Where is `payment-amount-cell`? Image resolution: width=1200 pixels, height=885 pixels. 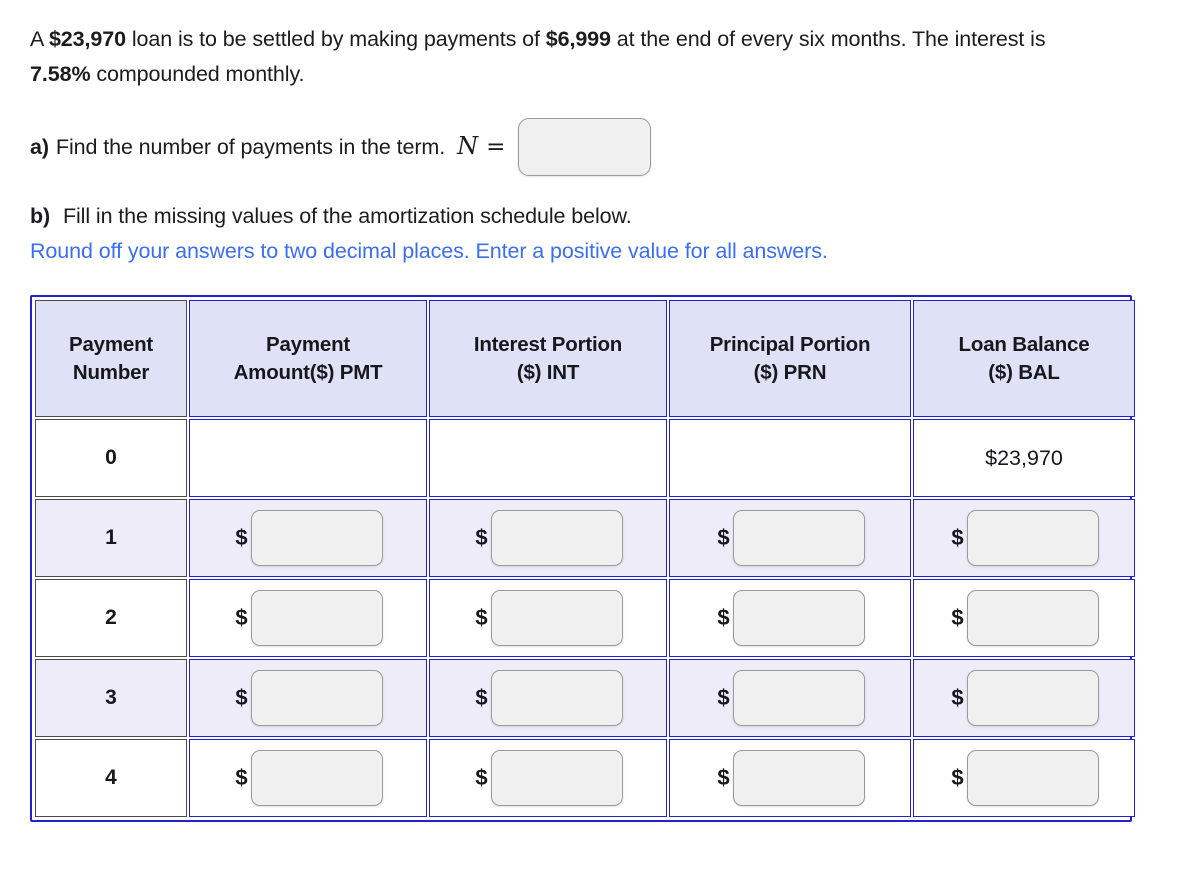 payment-amount-cell is located at coordinates (308, 458).